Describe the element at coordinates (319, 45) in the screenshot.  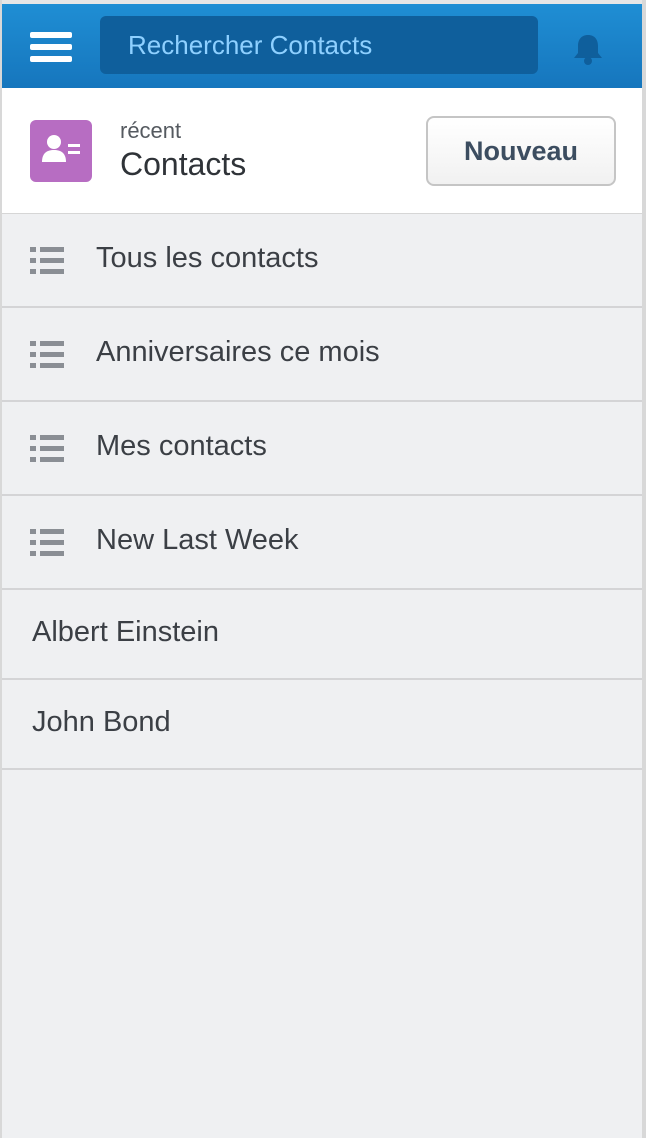
I see `search-input` at that location.